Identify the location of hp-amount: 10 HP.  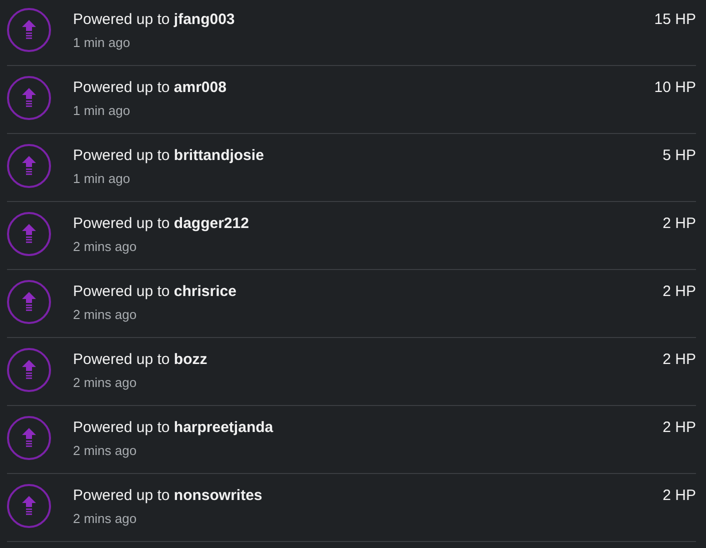
(675, 88).